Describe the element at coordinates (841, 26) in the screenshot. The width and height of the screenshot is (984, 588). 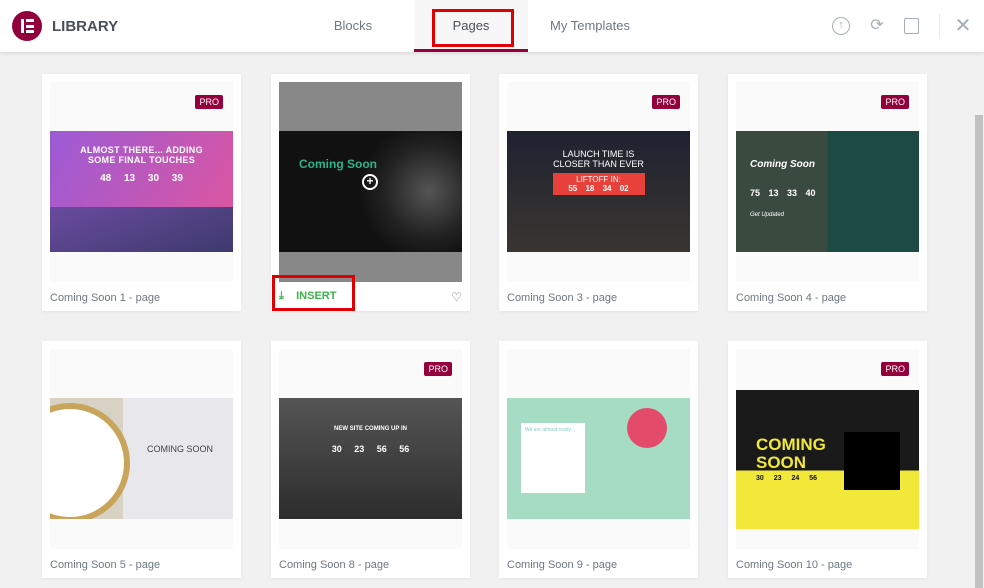
I see `upload-icon: ↑` at that location.